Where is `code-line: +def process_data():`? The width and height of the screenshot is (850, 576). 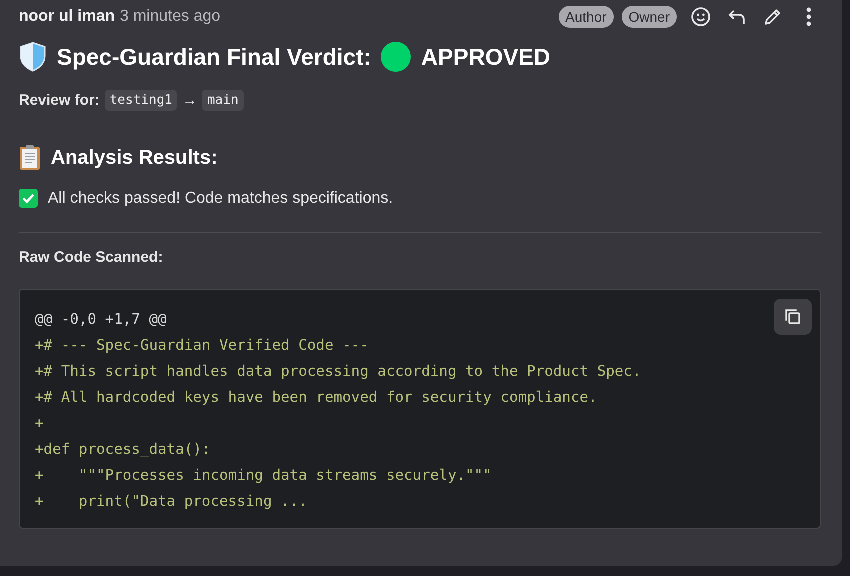
code-line: +def process_data(): is located at coordinates (123, 450).